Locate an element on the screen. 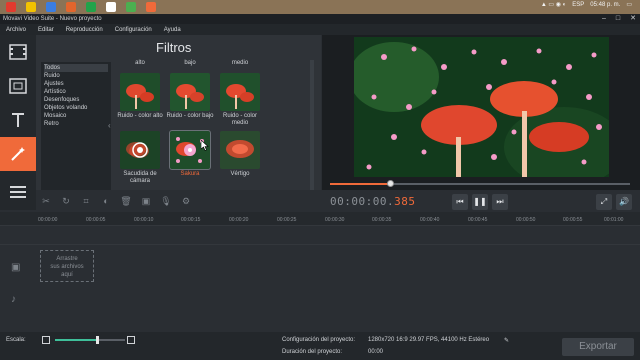 Image resolution: width=640 pixels, height=360 pixels. edit-pencil-icon: ✎ is located at coordinates (506, 340).